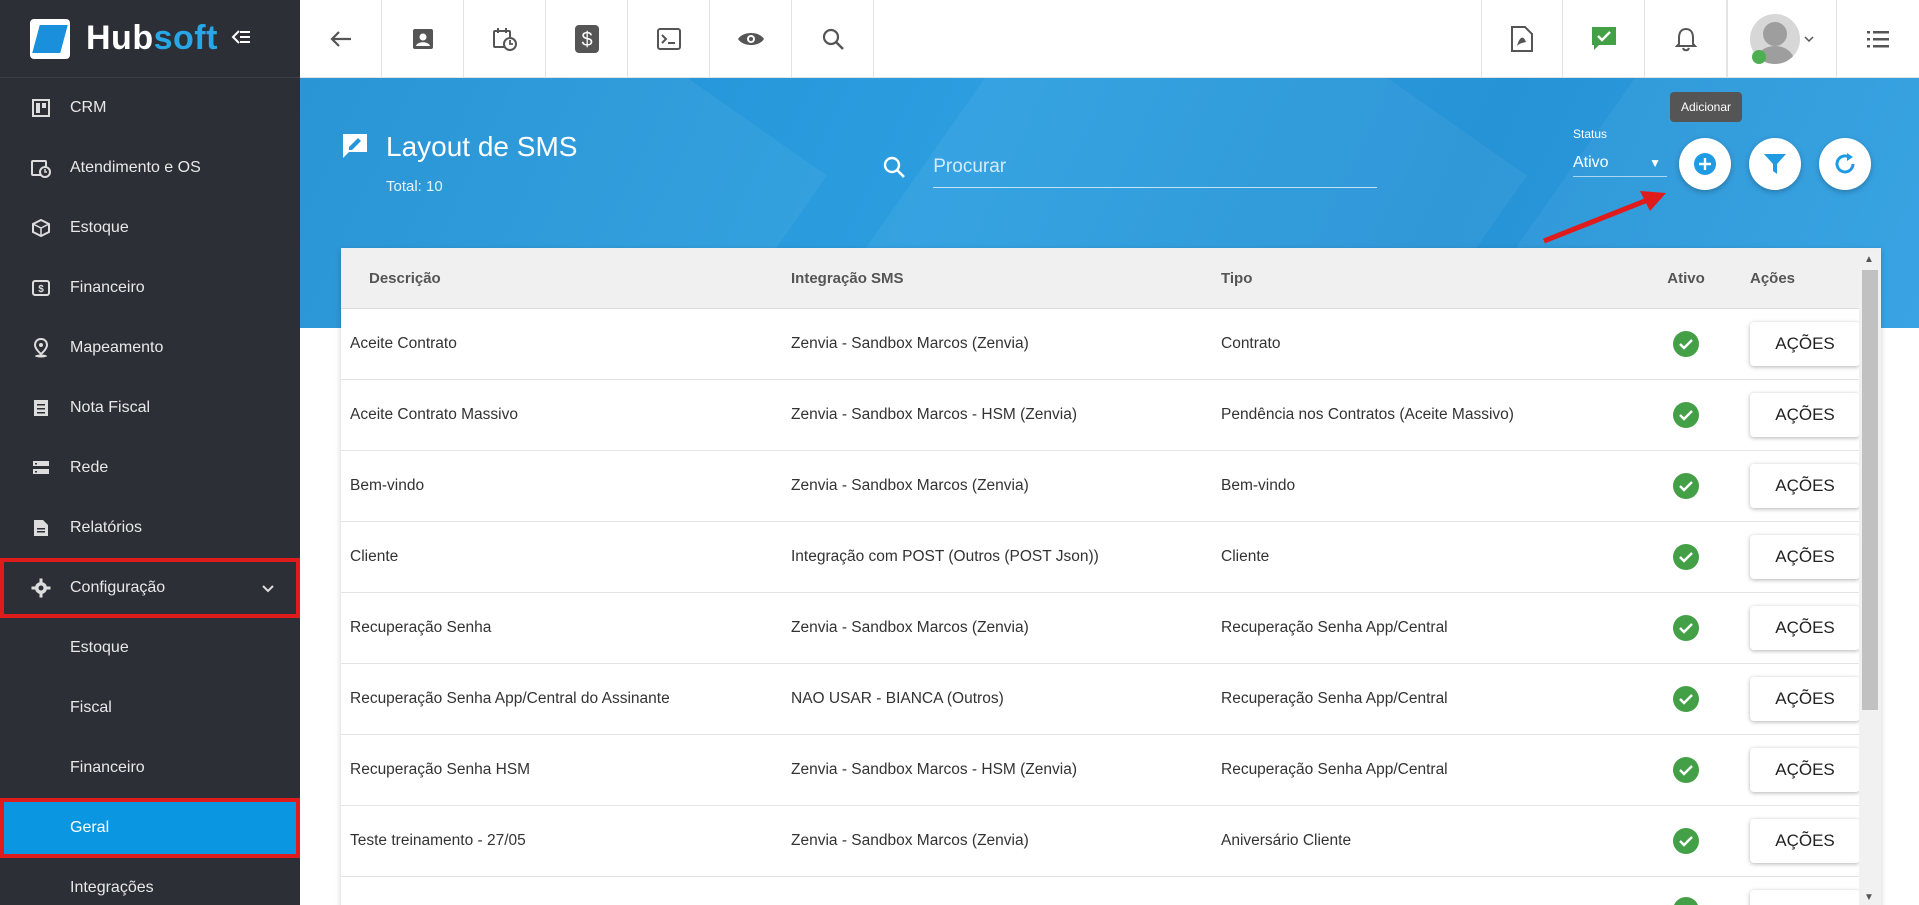 The image size is (1919, 905). Describe the element at coordinates (403, 343) in the screenshot. I see `cell-descricao: Aceite Contrato` at that location.